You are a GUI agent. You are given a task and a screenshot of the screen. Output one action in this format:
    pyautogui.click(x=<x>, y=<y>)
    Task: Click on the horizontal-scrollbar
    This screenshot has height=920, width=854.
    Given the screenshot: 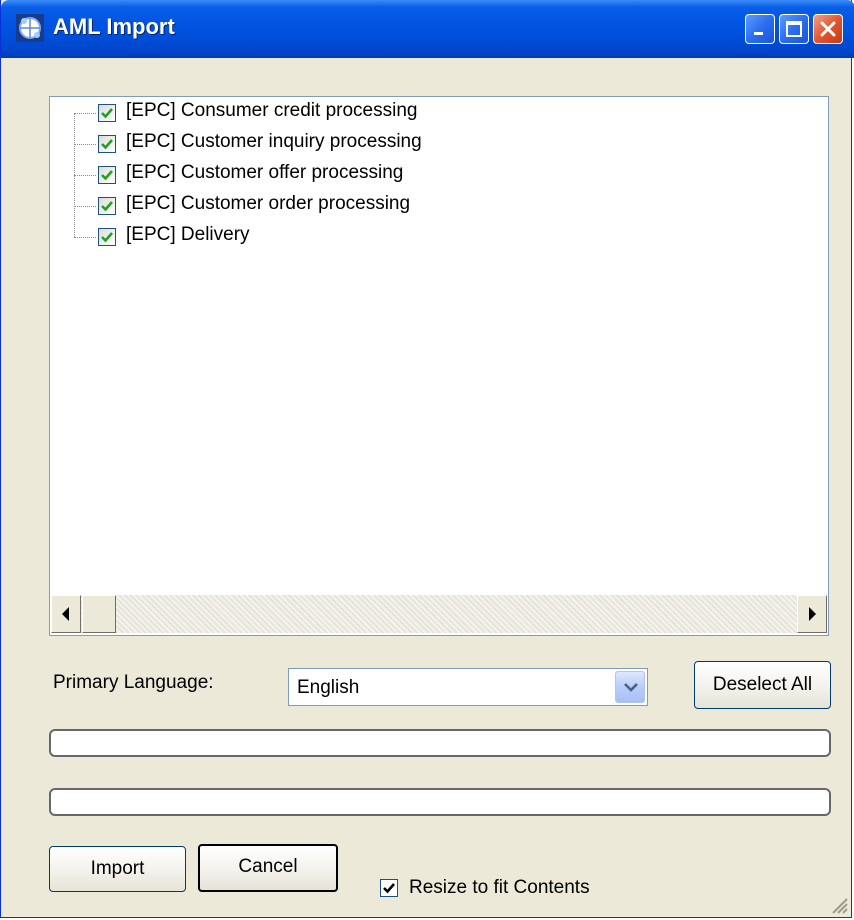 What is the action you would take?
    pyautogui.click(x=439, y=614)
    